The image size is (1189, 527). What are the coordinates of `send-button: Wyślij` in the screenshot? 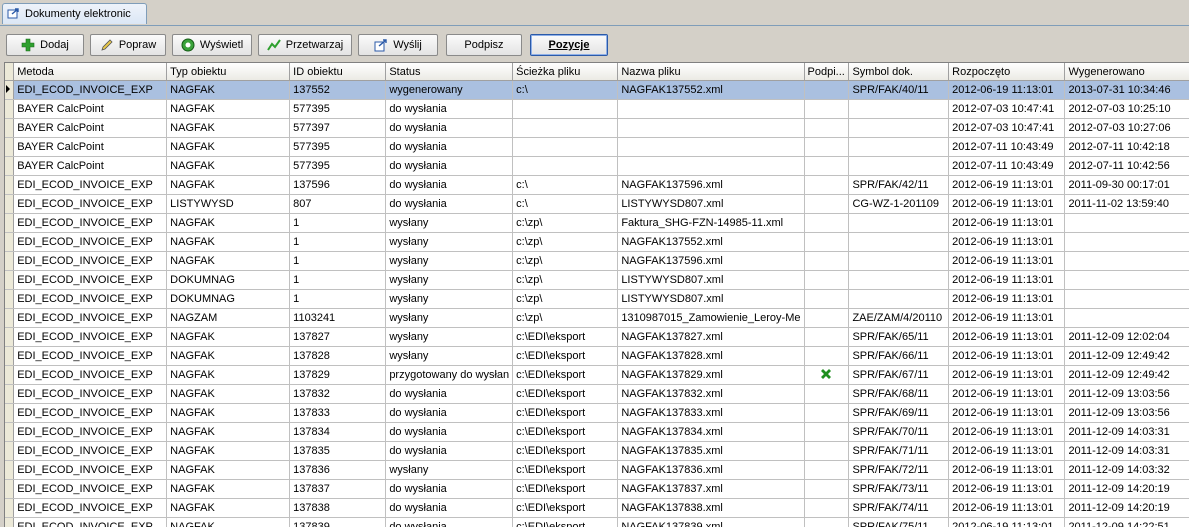 It's located at (398, 45).